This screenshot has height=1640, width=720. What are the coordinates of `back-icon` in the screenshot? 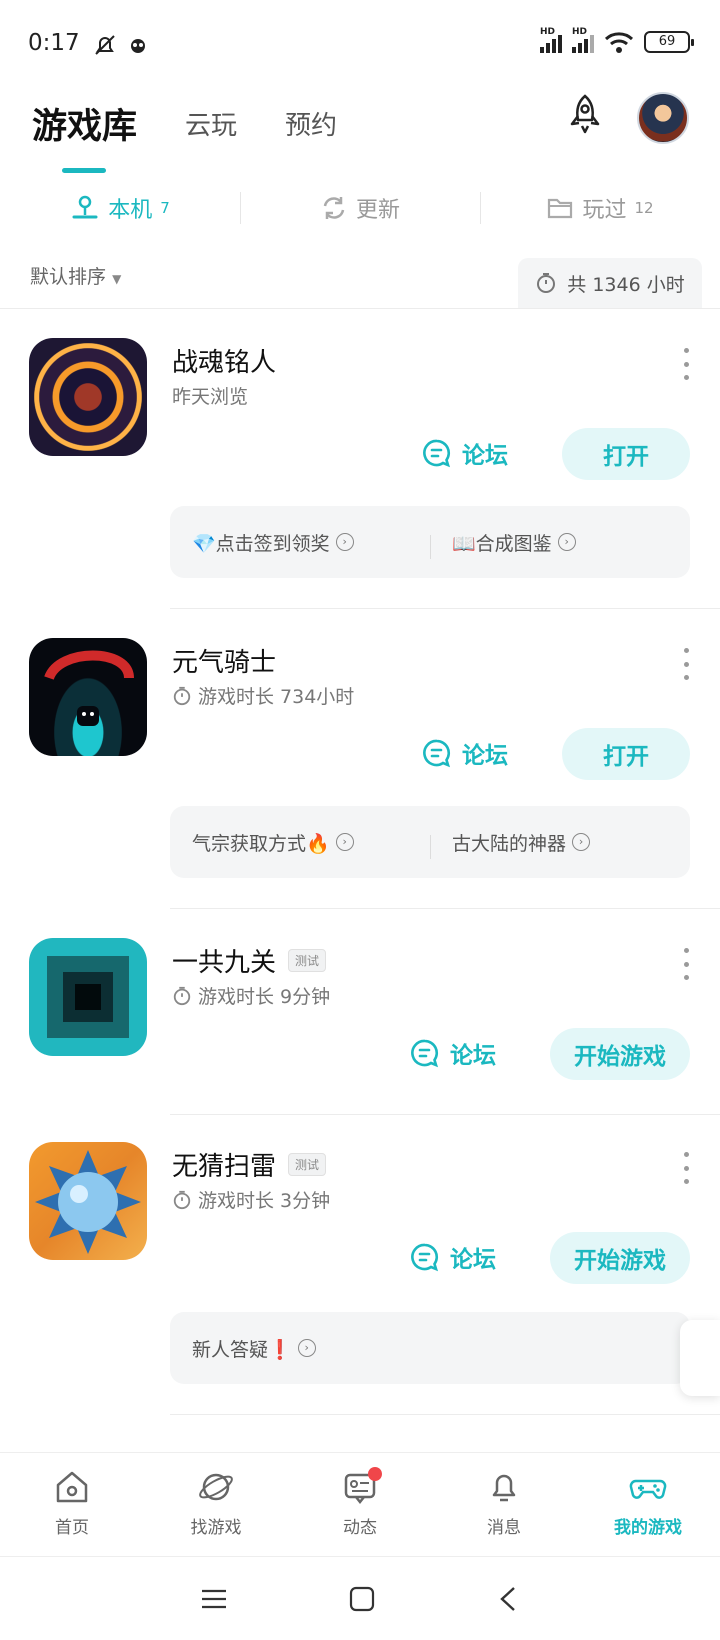 It's located at (508, 1599).